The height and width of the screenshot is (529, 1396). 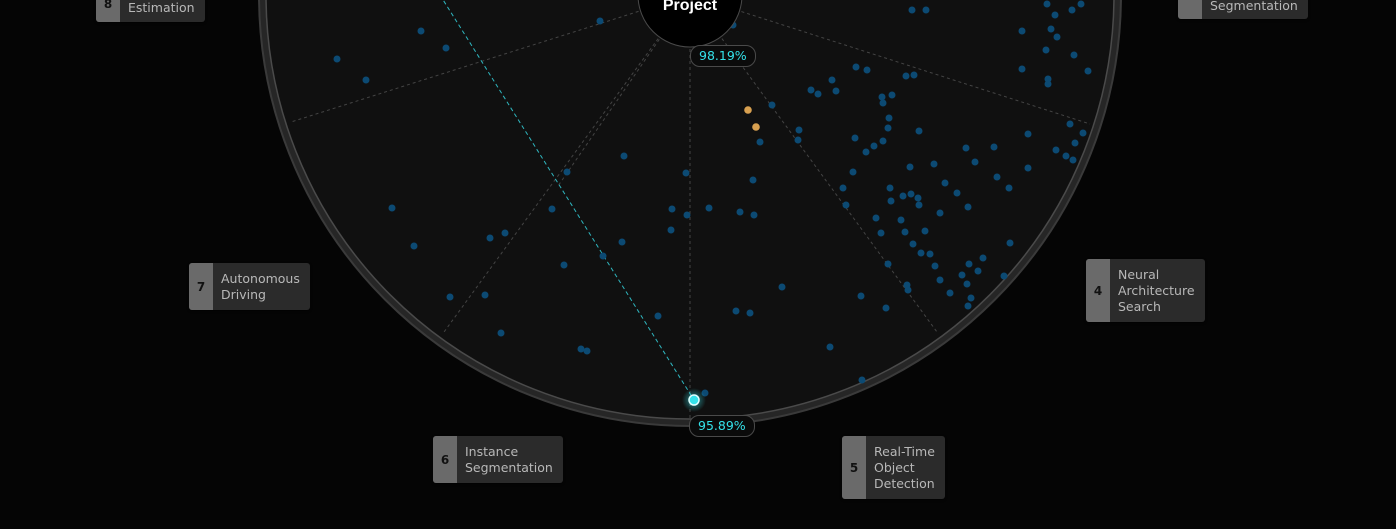 I want to click on top-percent-badge: 98.19%, so click(x=723, y=56).